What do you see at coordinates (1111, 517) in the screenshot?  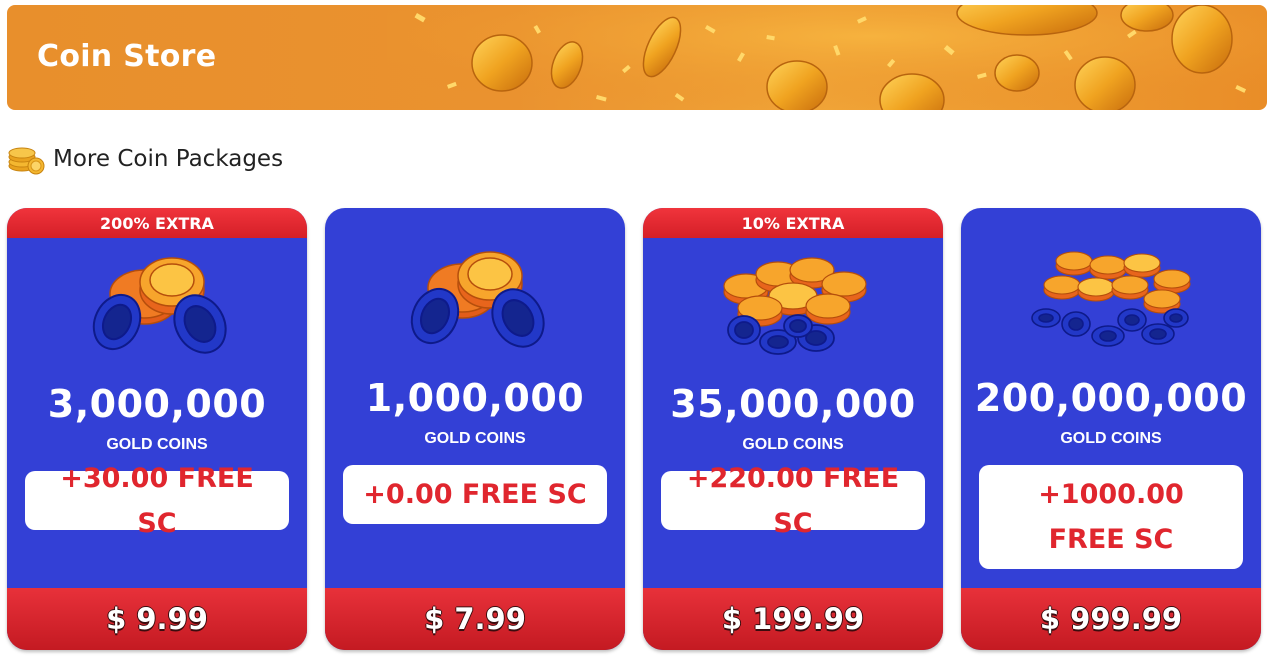 I see `free-sc-bonus: +1000.00 FREE SC` at bounding box center [1111, 517].